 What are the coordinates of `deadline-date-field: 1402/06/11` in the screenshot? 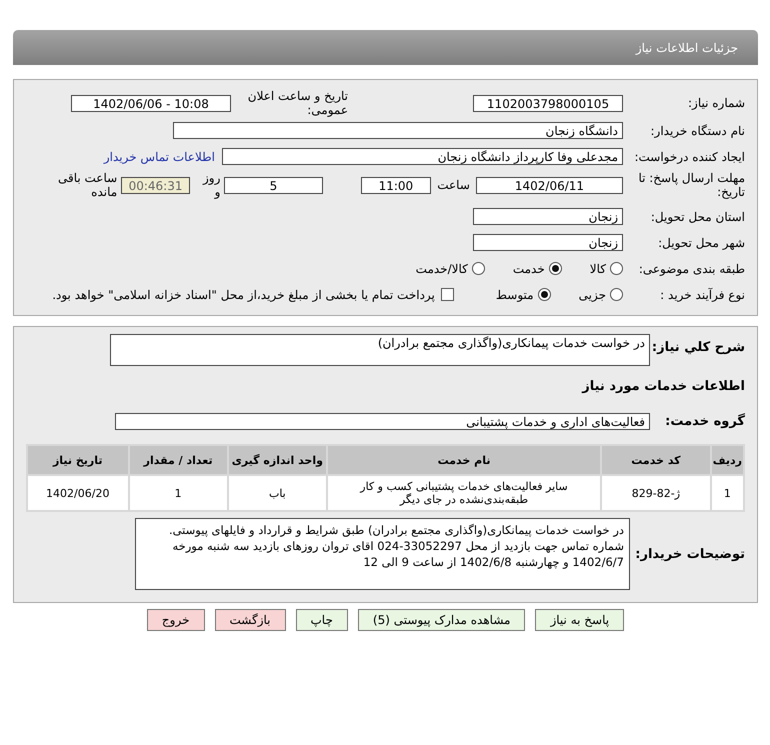 It's located at (549, 185).